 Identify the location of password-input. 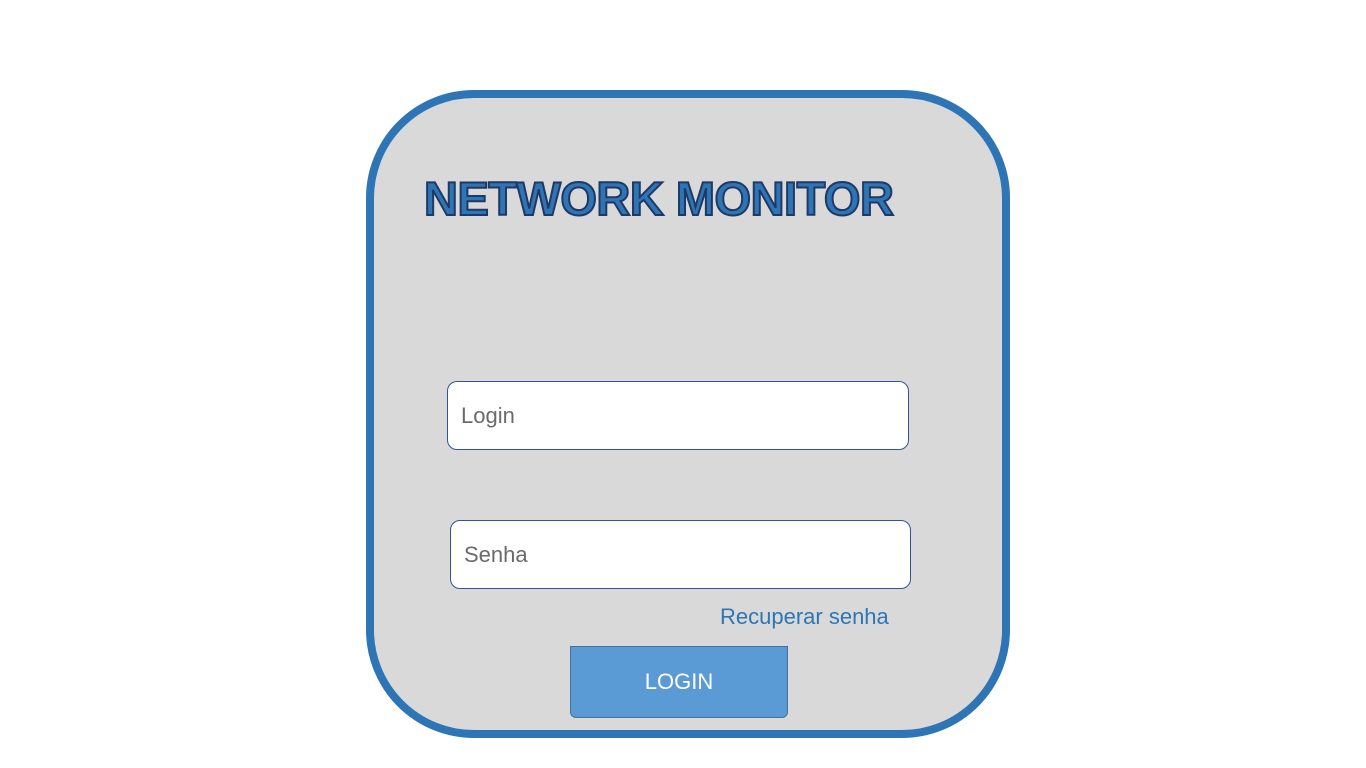
(680, 554).